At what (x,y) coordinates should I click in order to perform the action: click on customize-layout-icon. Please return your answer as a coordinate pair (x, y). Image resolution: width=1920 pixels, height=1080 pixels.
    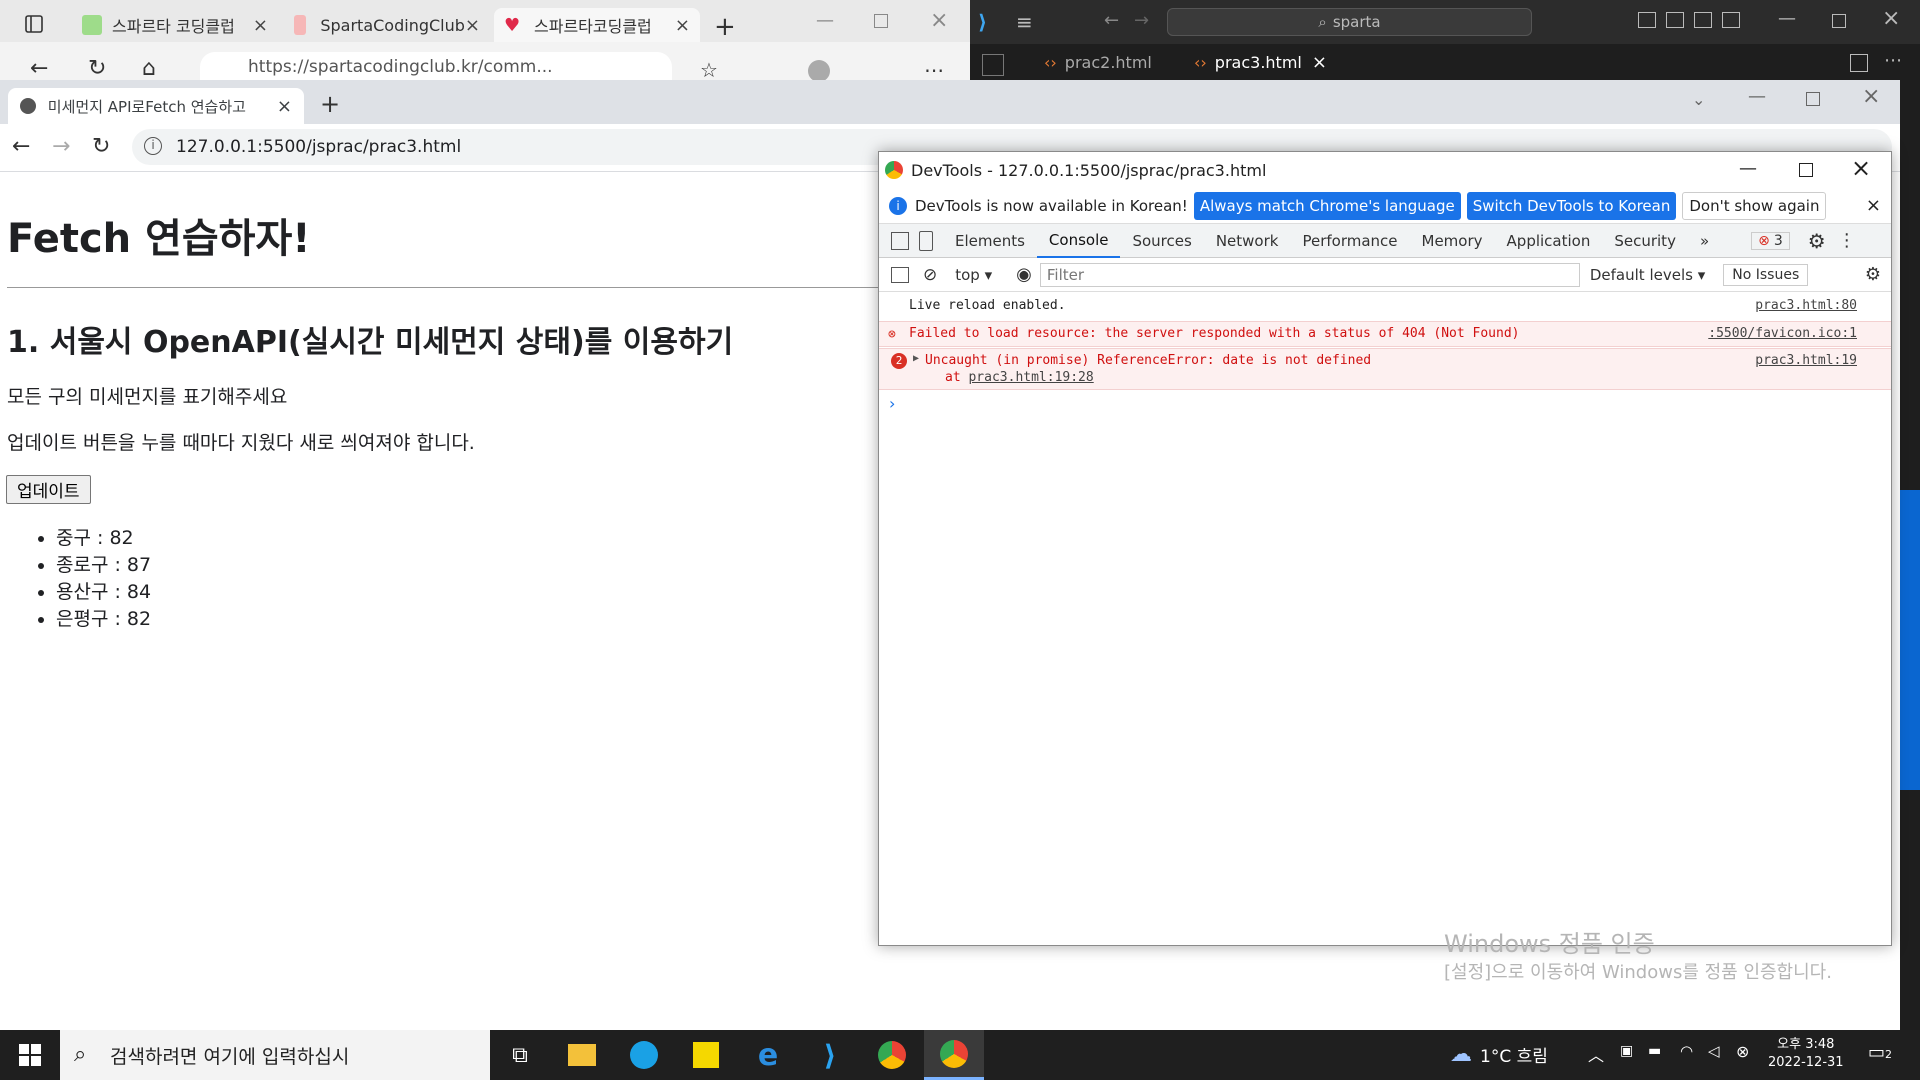
    Looking at the image, I should click on (1731, 20).